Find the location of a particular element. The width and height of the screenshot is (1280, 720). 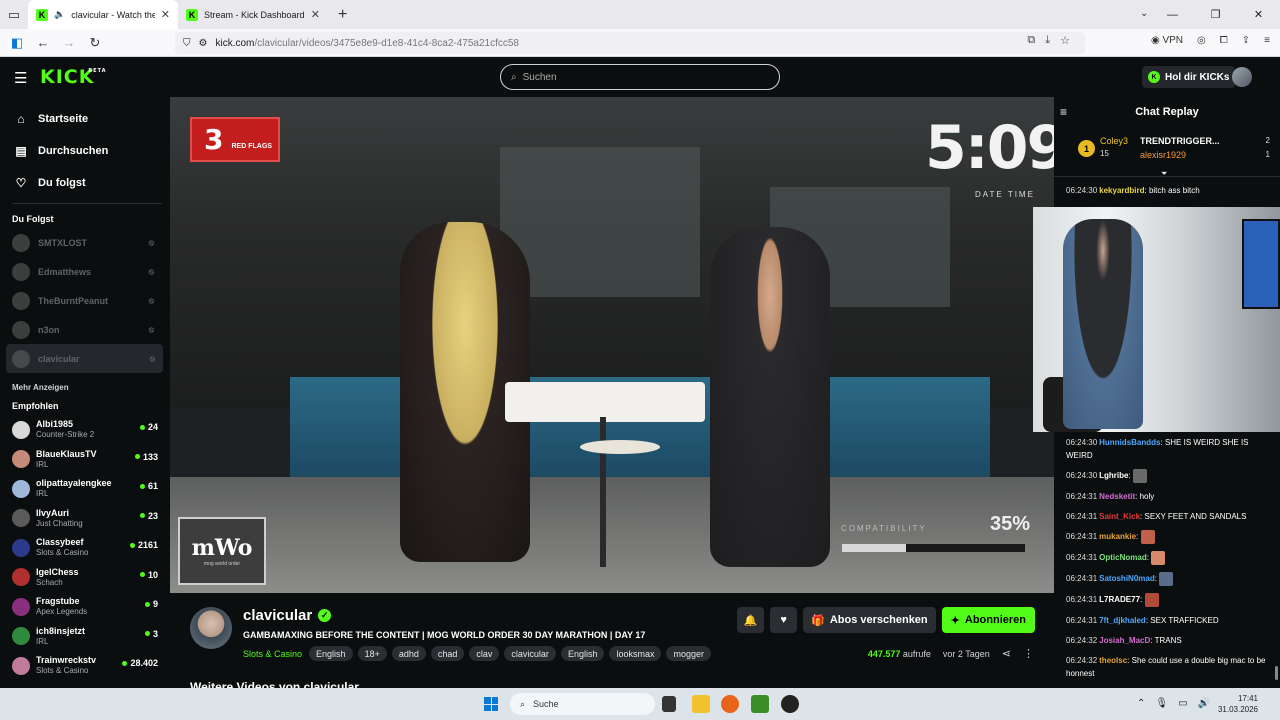

chat-username: theolsc is located at coordinates (1113, 660).